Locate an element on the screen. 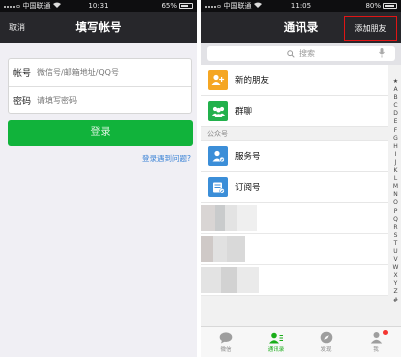 This screenshot has height=357, width=401. status-time: 10:31 is located at coordinates (98, 6).